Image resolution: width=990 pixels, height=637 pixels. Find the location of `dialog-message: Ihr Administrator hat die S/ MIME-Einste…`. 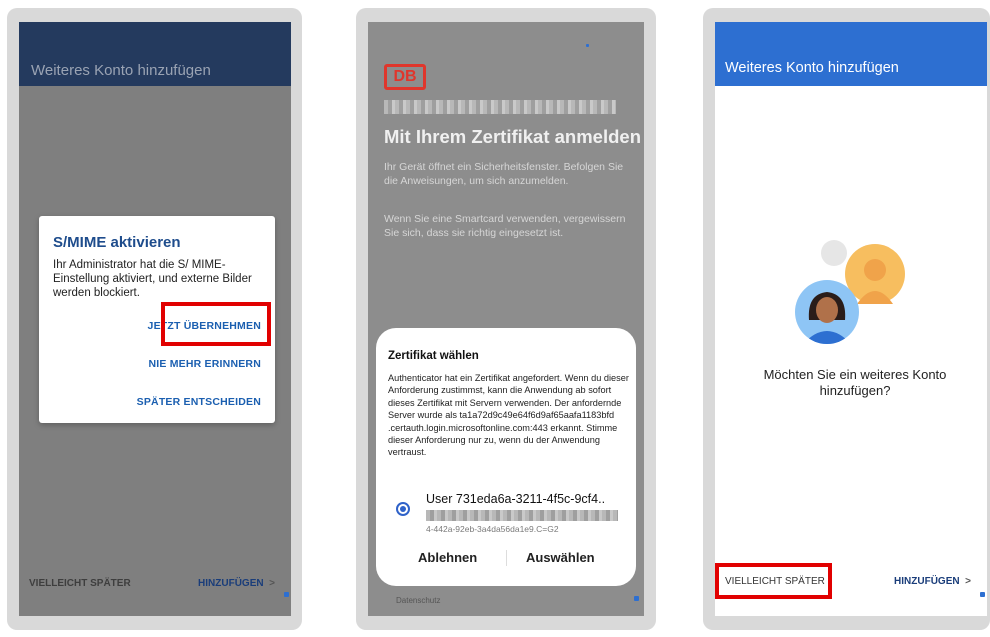

dialog-message: Ihr Administrator hat die S/ MIME-Einste… is located at coordinates (152, 279).